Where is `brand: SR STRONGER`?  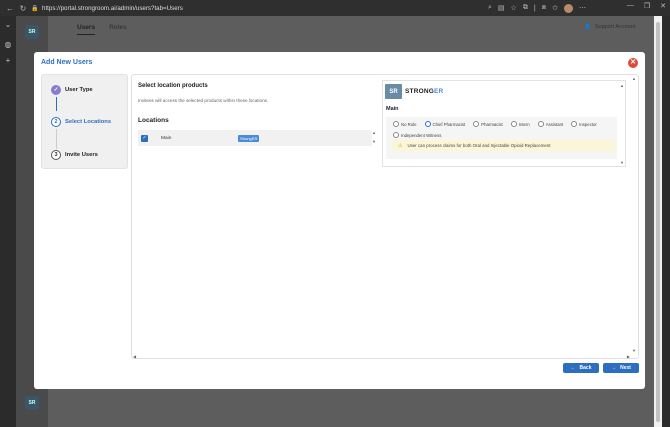
brand: SR STRONGER is located at coordinates (414, 91).